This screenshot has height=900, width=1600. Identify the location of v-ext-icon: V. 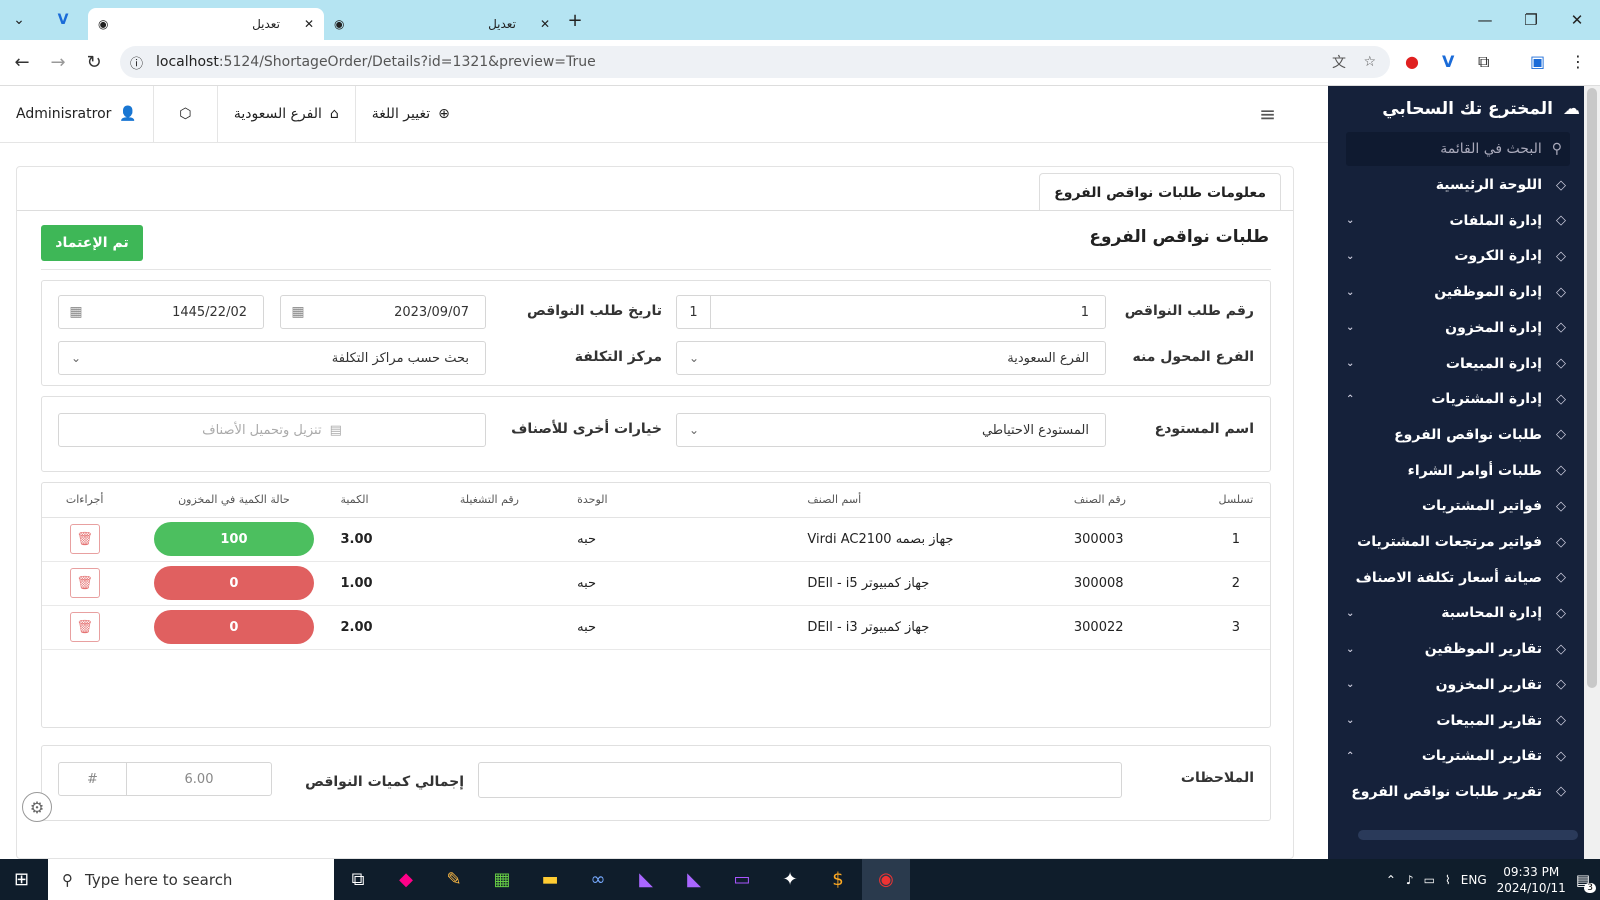
(1448, 61).